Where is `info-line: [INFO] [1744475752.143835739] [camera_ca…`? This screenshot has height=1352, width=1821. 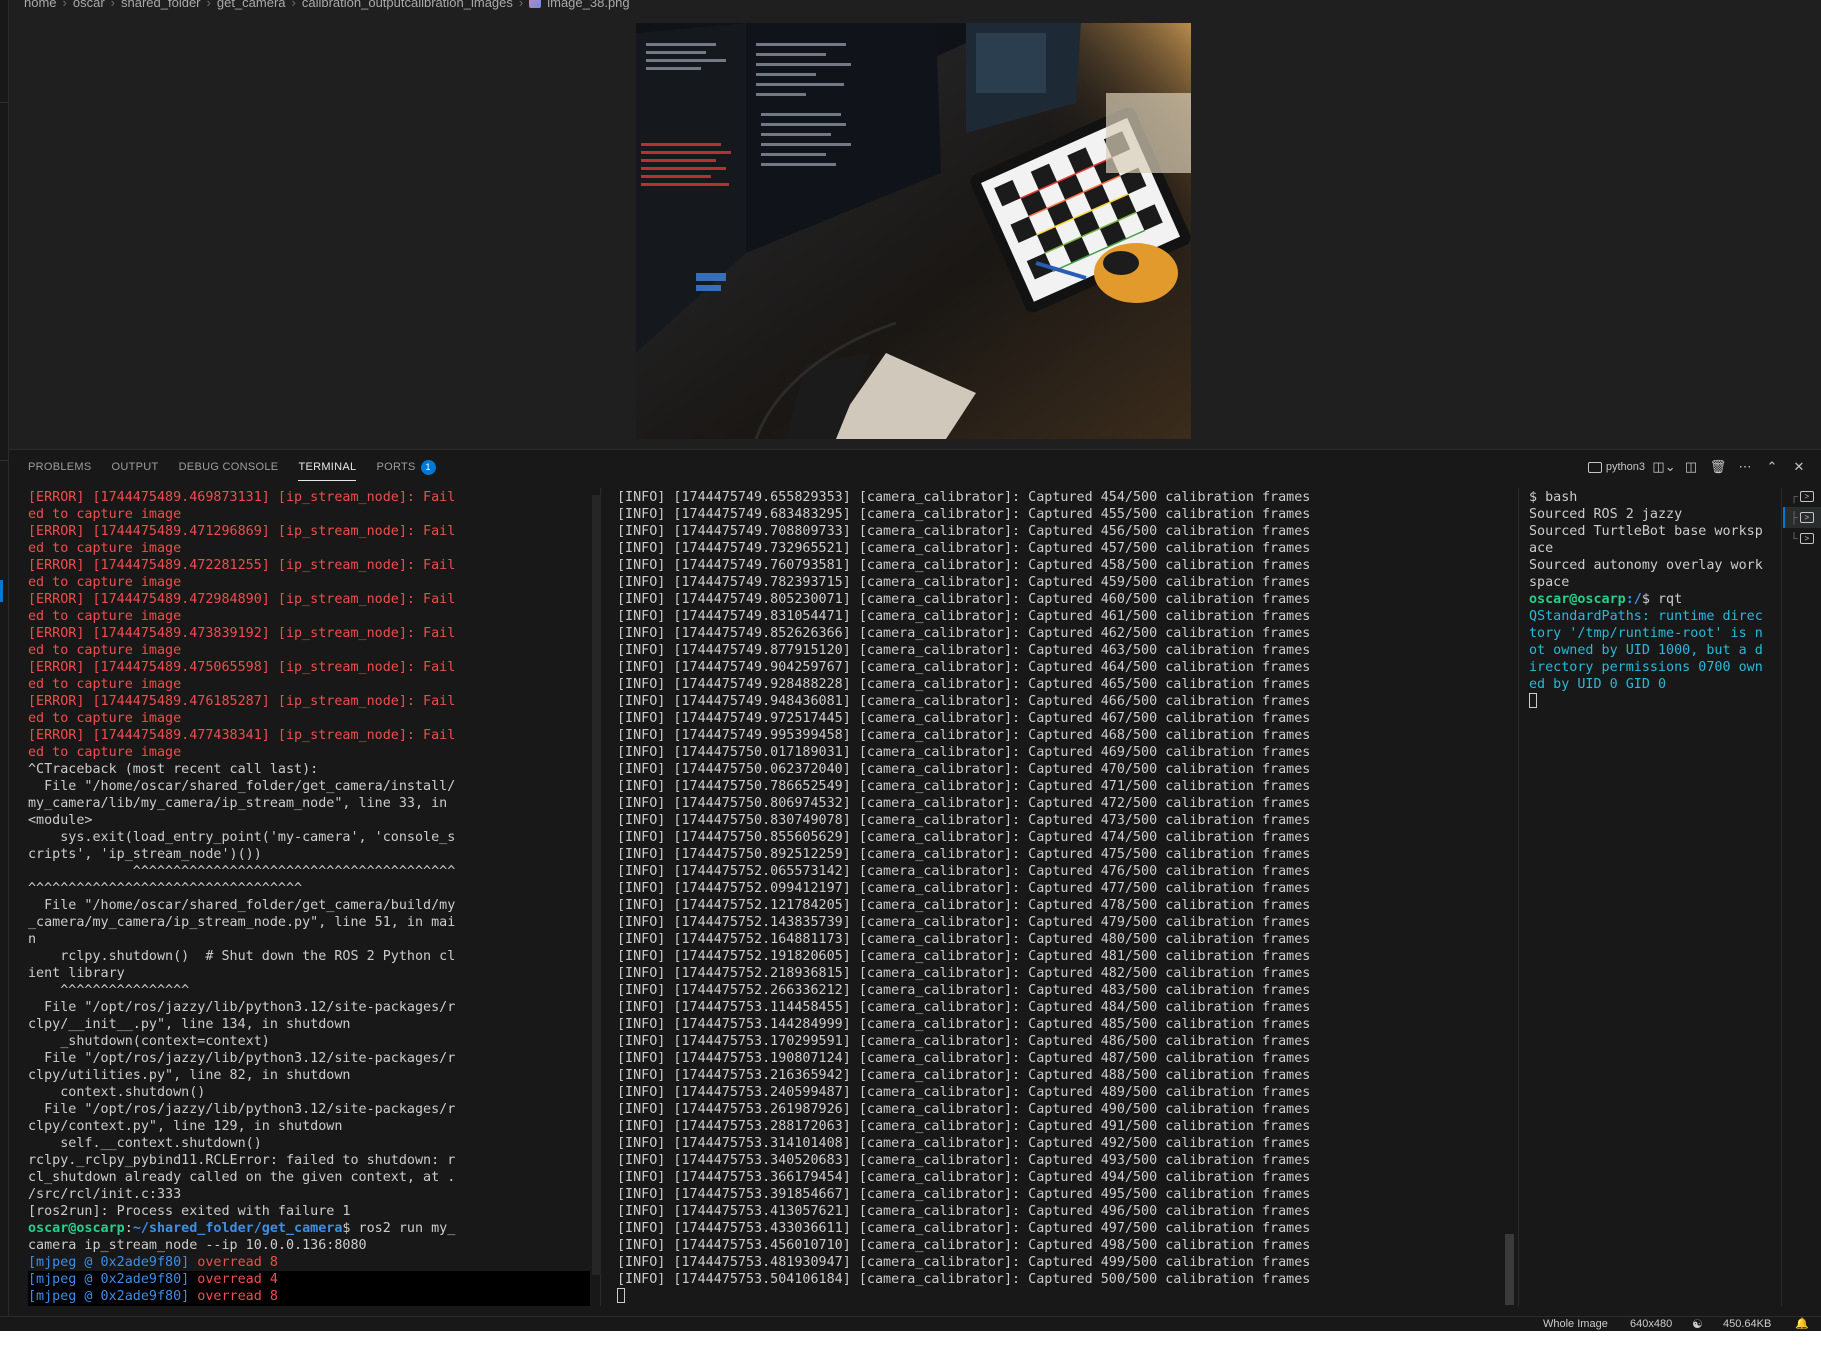 info-line: [INFO] [1744475752.143835739] [camera_ca… is located at coordinates (964, 922).